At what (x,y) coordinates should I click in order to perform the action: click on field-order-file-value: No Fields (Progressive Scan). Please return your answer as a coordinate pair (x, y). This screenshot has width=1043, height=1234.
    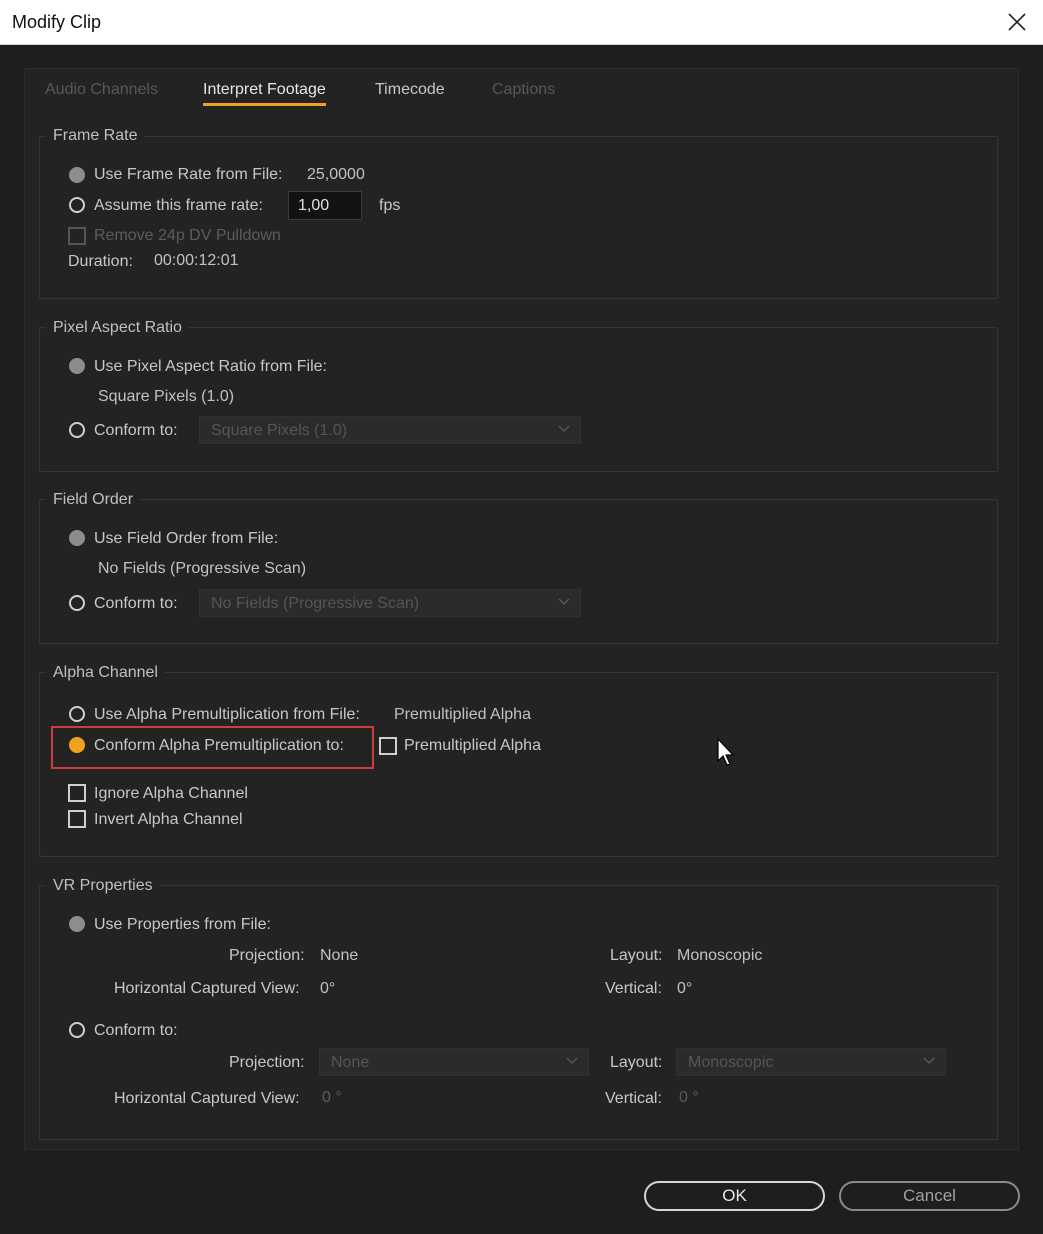
    Looking at the image, I should click on (202, 568).